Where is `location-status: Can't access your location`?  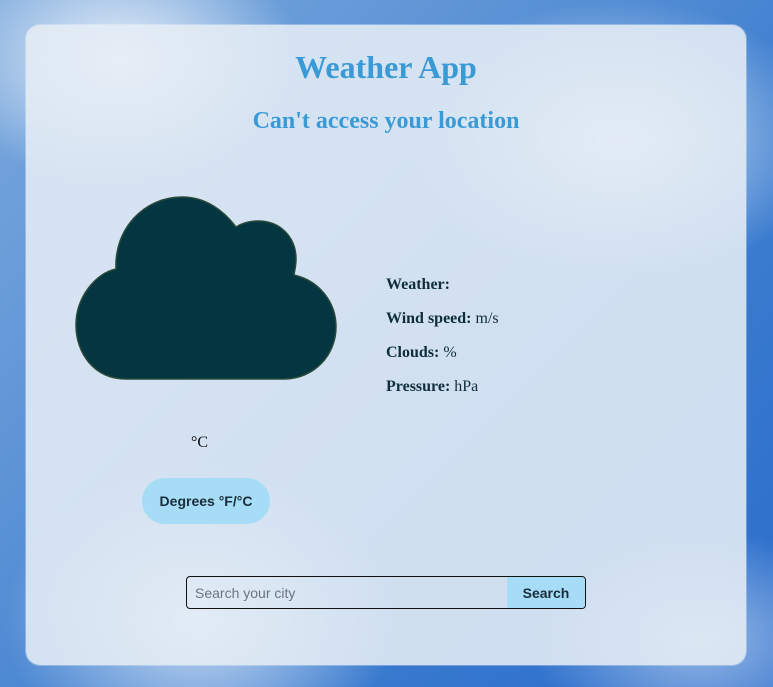 location-status: Can't access your location is located at coordinates (386, 121).